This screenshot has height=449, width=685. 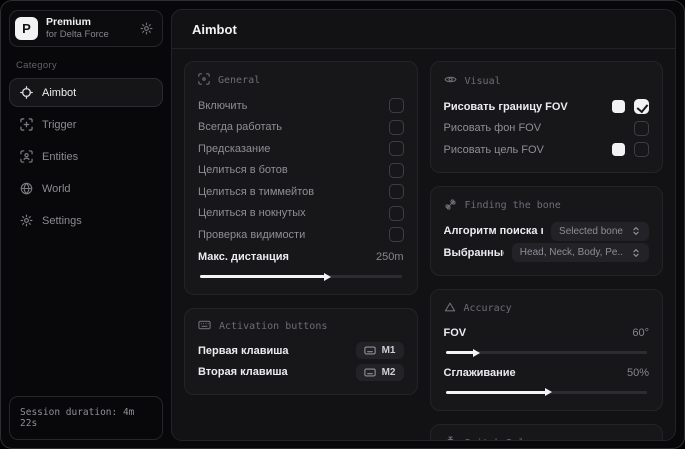 What do you see at coordinates (301, 171) in the screenshot?
I see `toggle-row: Целиться в ботов` at bounding box center [301, 171].